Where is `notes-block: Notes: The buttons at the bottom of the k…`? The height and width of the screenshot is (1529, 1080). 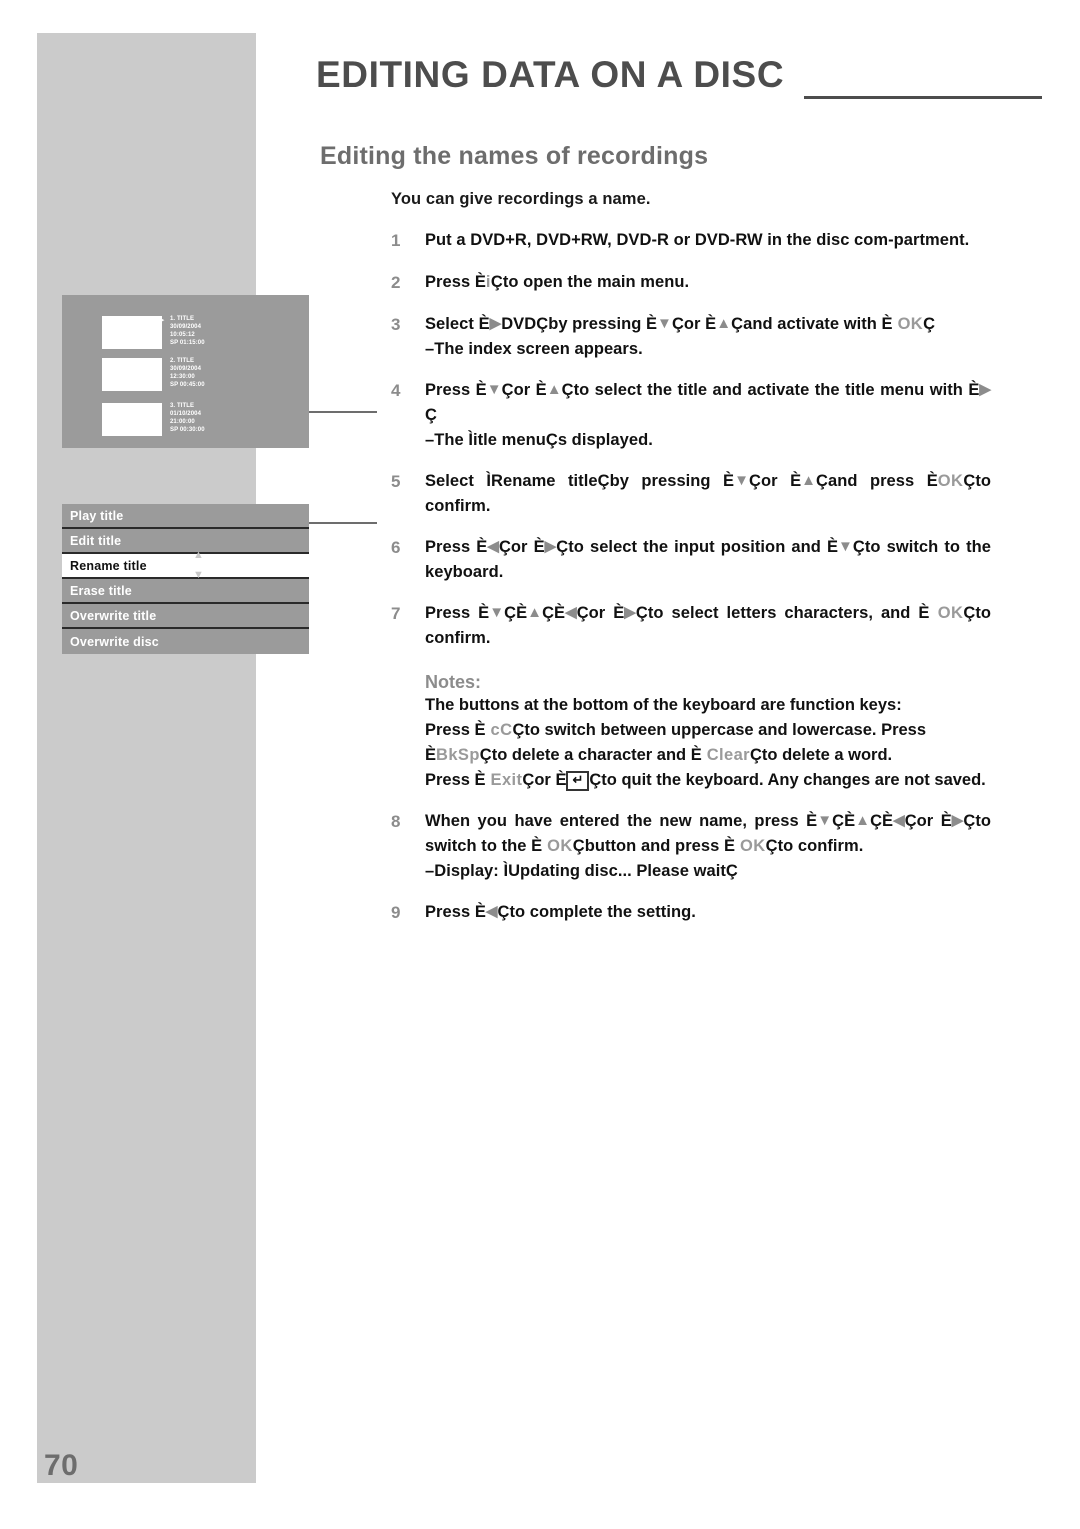
notes-block: Notes: The buttons at the bottom of the k… is located at coordinates (691, 730).